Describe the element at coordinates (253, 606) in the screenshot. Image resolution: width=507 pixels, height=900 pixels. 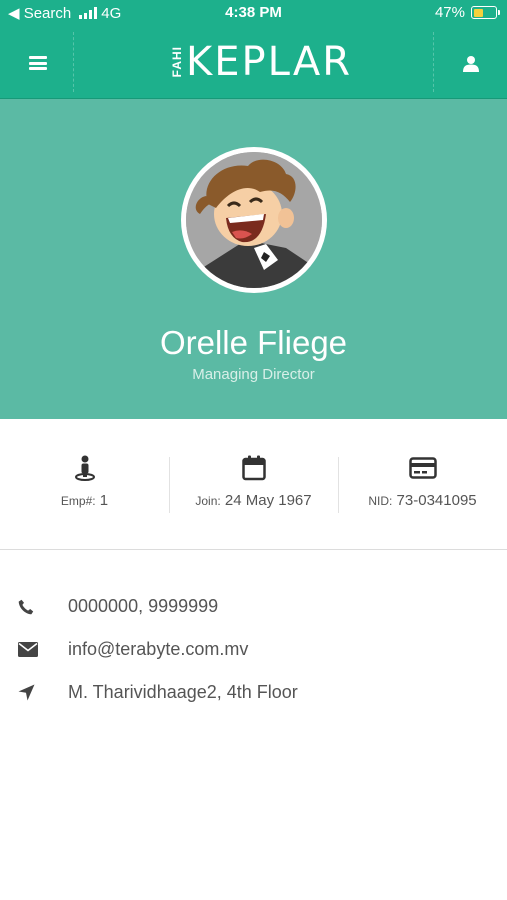
I see `contact-phone: 0000000, 9999999` at that location.